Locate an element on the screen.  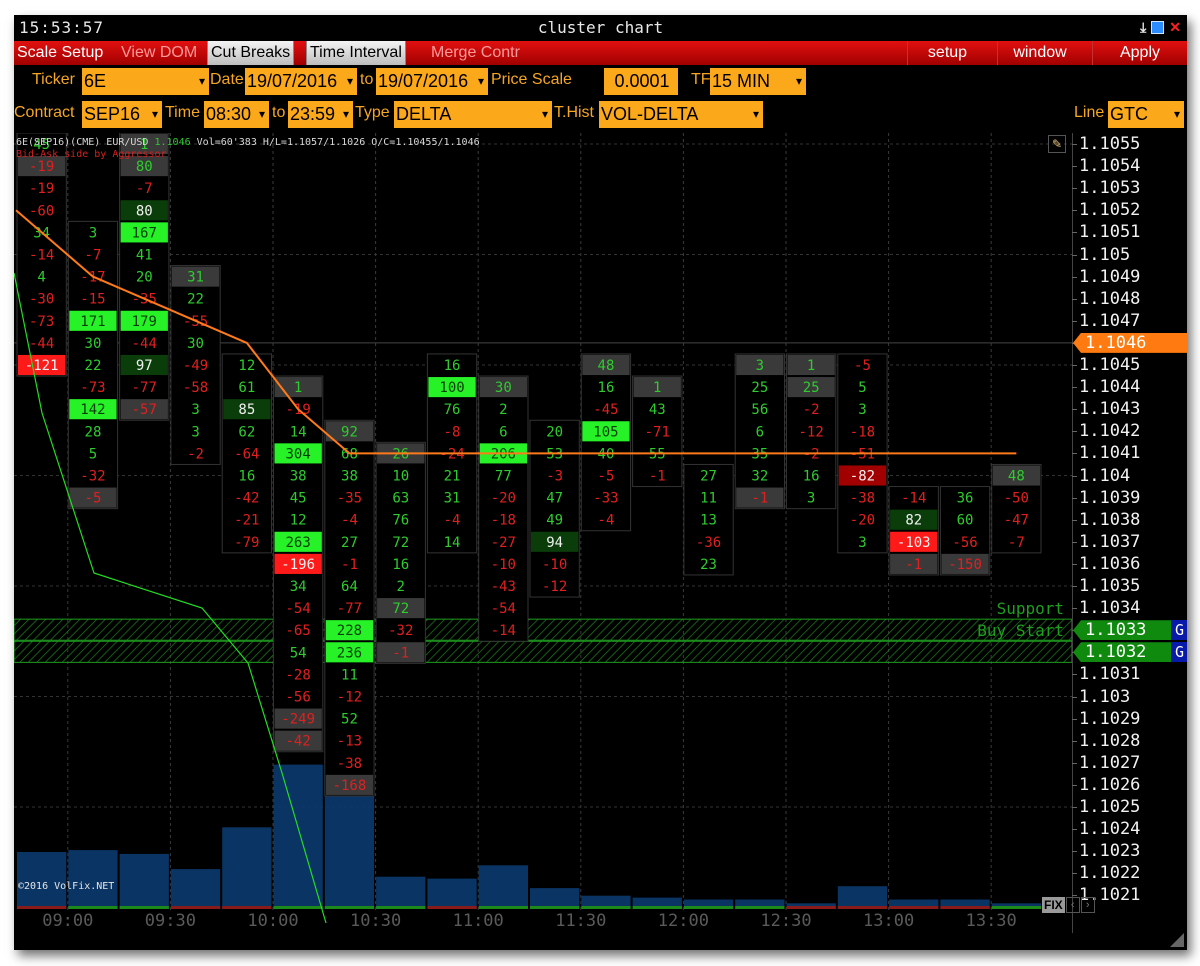
price-tick-label: 1.1031 is located at coordinates (1129, 674).